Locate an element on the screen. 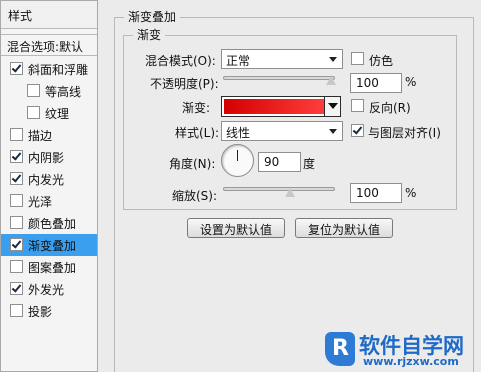 Image resolution: width=481 pixels, height=372 pixels. reverse-label: 反向(R) is located at coordinates (390, 108).